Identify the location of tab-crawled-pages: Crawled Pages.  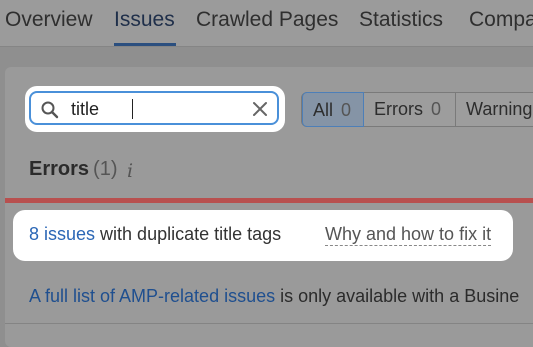
(267, 20).